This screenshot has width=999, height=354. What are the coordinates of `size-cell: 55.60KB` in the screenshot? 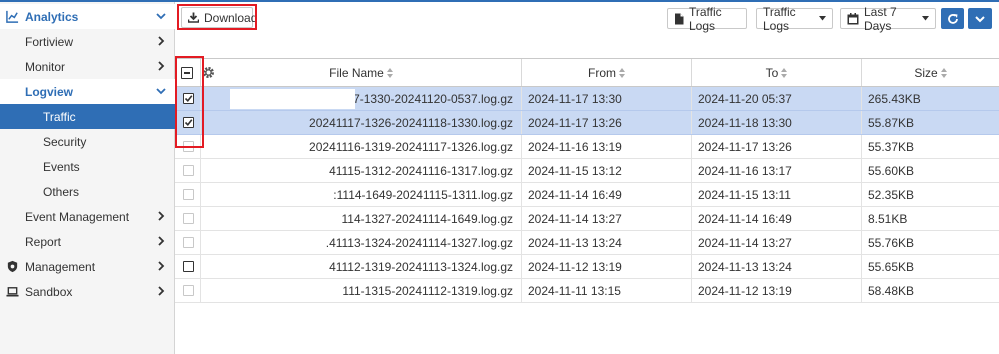 It's located at (930, 170).